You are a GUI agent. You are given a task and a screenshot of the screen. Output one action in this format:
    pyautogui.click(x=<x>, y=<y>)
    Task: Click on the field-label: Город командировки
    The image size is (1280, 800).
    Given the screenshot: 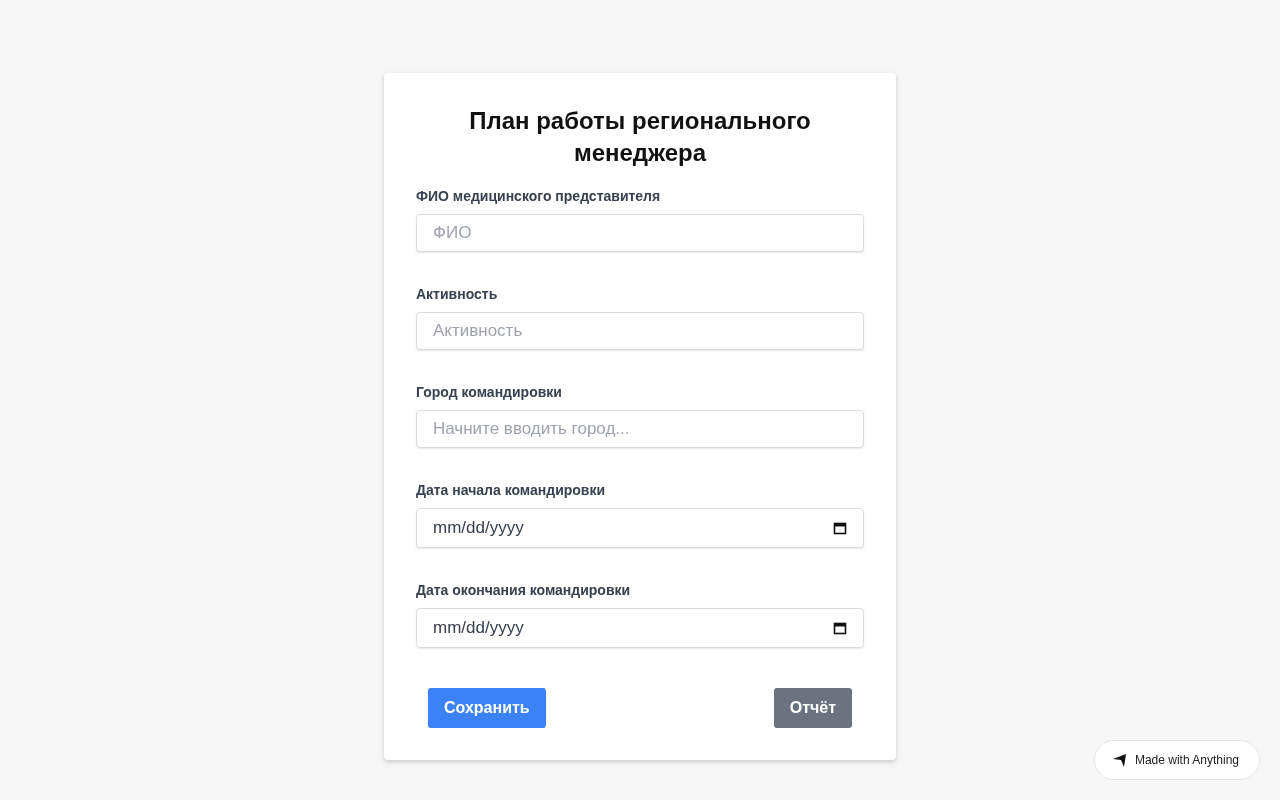 What is the action you would take?
    pyautogui.click(x=489, y=392)
    